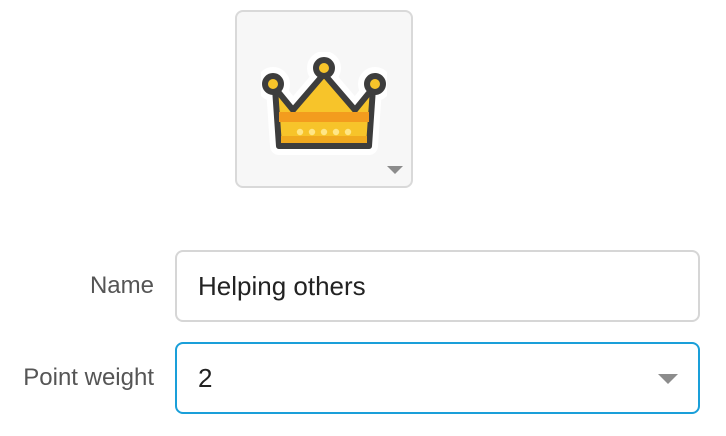 The width and height of the screenshot is (726, 436). I want to click on crown-icon, so click(324, 103).